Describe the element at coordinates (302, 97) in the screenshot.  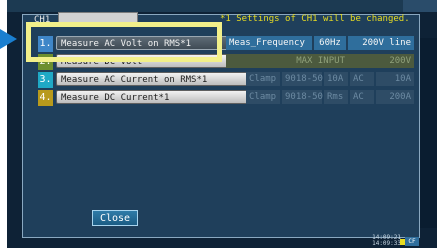
I see `clamp-model-4: 9018-50` at that location.